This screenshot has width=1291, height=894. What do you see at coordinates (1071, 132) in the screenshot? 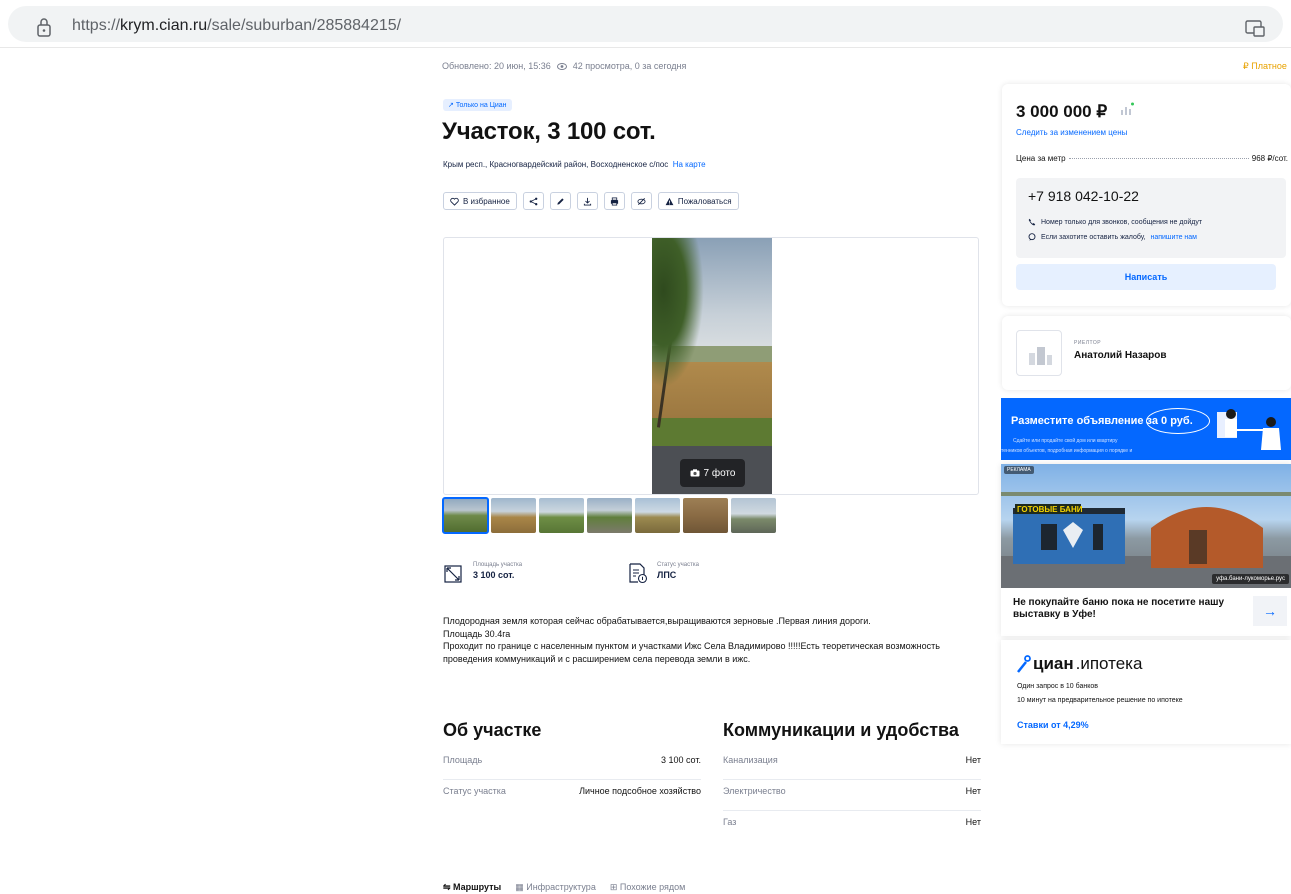
I see `follow-price-link: Следить за изменением цены` at bounding box center [1071, 132].